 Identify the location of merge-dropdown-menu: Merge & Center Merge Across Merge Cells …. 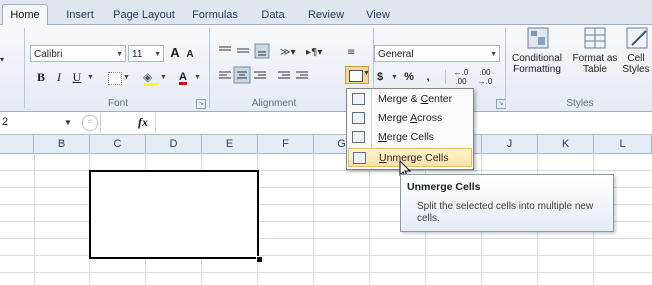
(410, 129).